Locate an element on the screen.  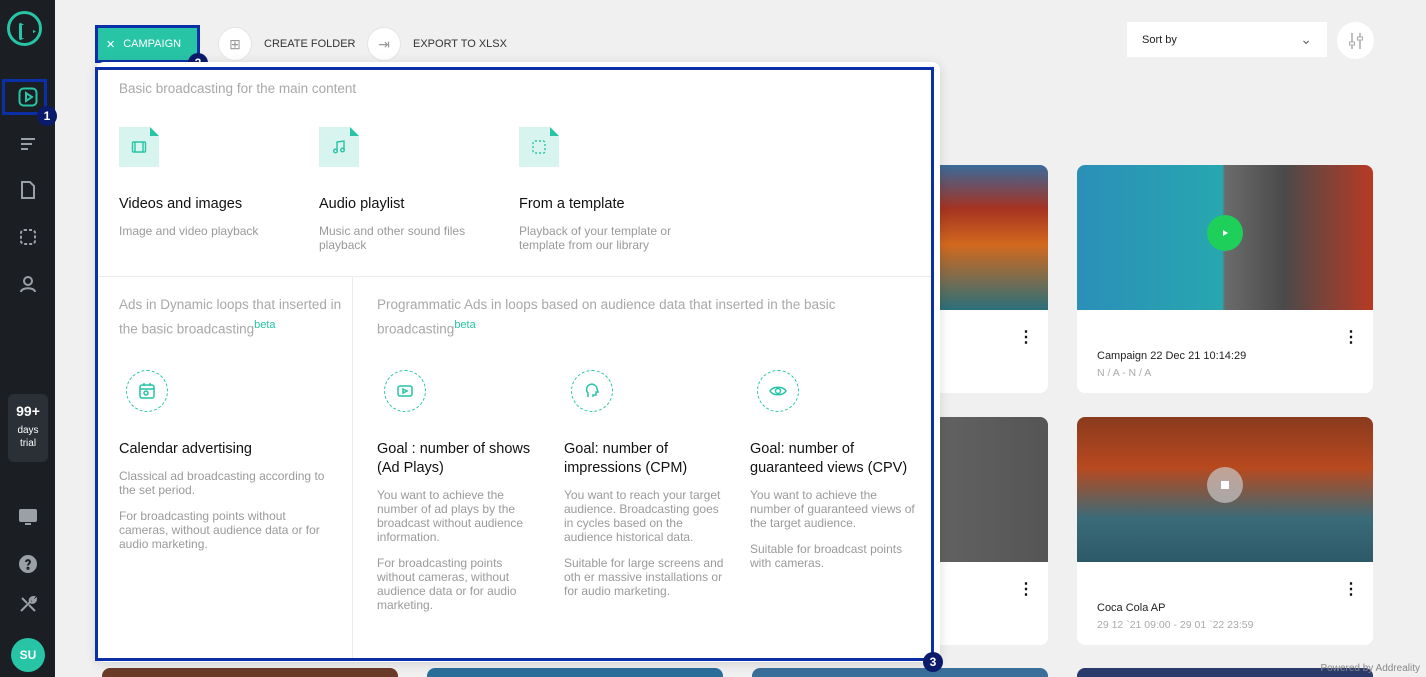
playlist-icon is located at coordinates (27, 144).